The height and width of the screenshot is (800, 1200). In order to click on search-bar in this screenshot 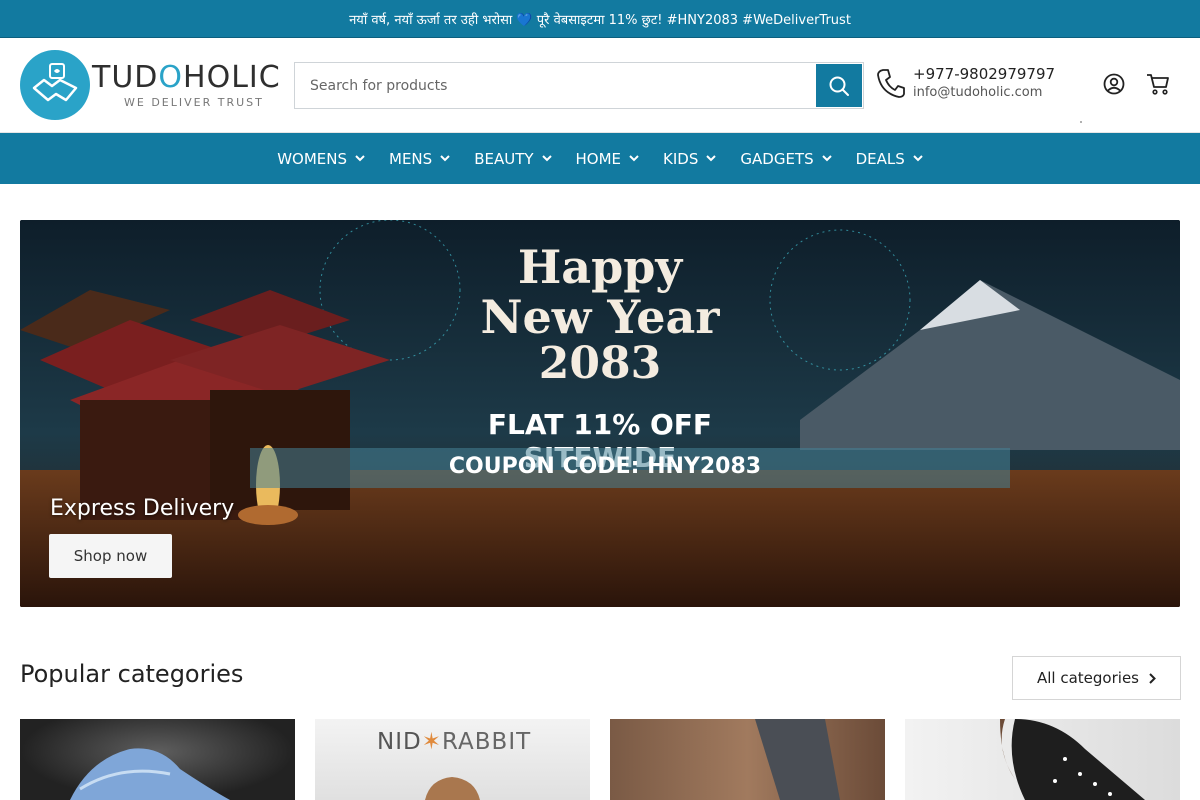, I will do `click(579, 85)`.